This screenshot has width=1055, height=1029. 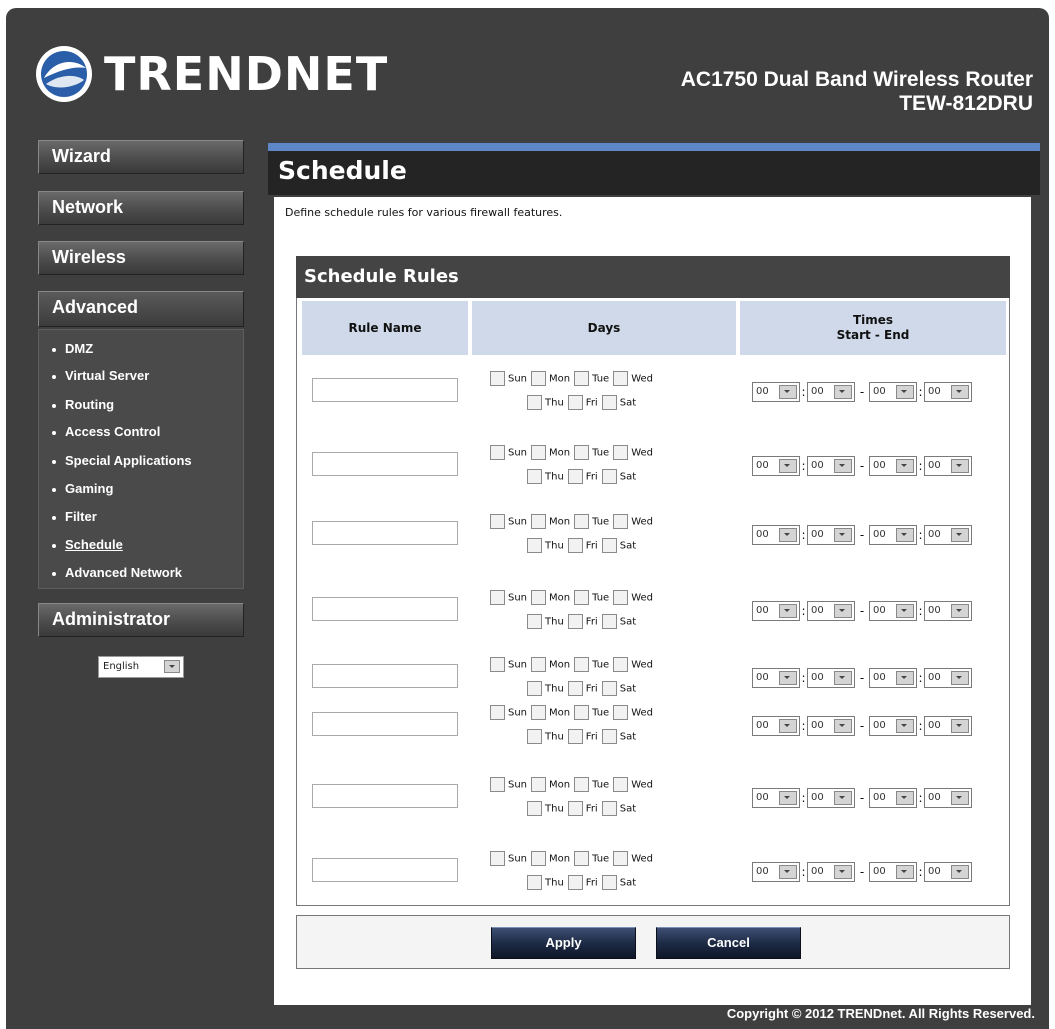 What do you see at coordinates (87, 547) in the screenshot?
I see `sidebar-item-schedule: Schedule` at bounding box center [87, 547].